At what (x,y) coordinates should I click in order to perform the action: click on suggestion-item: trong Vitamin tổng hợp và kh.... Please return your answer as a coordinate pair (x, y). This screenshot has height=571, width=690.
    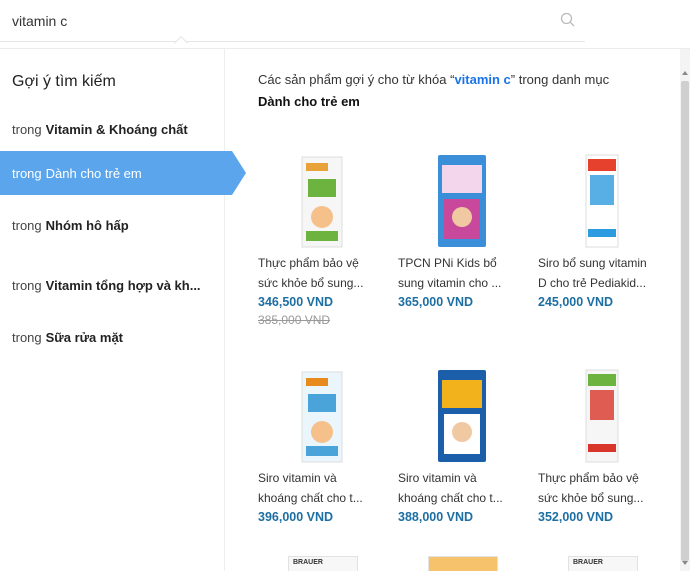
    Looking at the image, I should click on (112, 285).